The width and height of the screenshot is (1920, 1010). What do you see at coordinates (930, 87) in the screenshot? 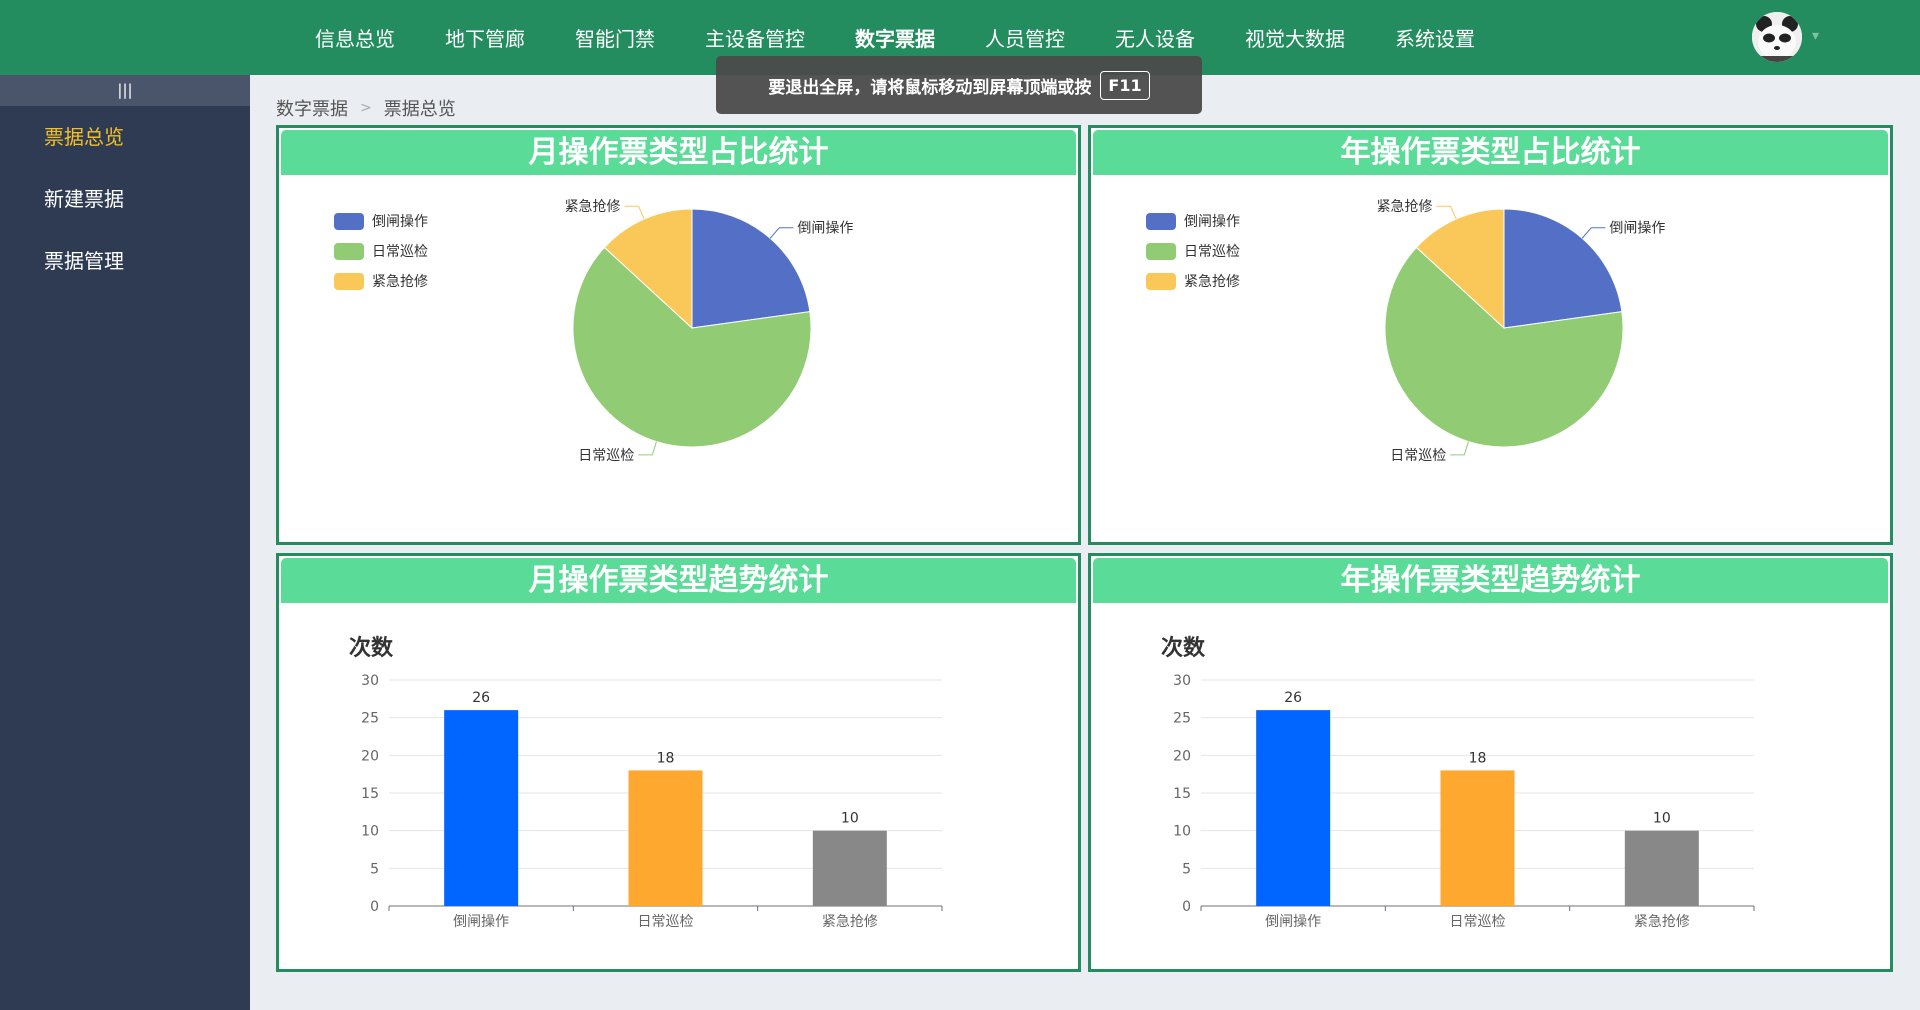
I see `toast-message: 要退出全屏，请将鼠标移动到屏幕顶端或按` at bounding box center [930, 87].